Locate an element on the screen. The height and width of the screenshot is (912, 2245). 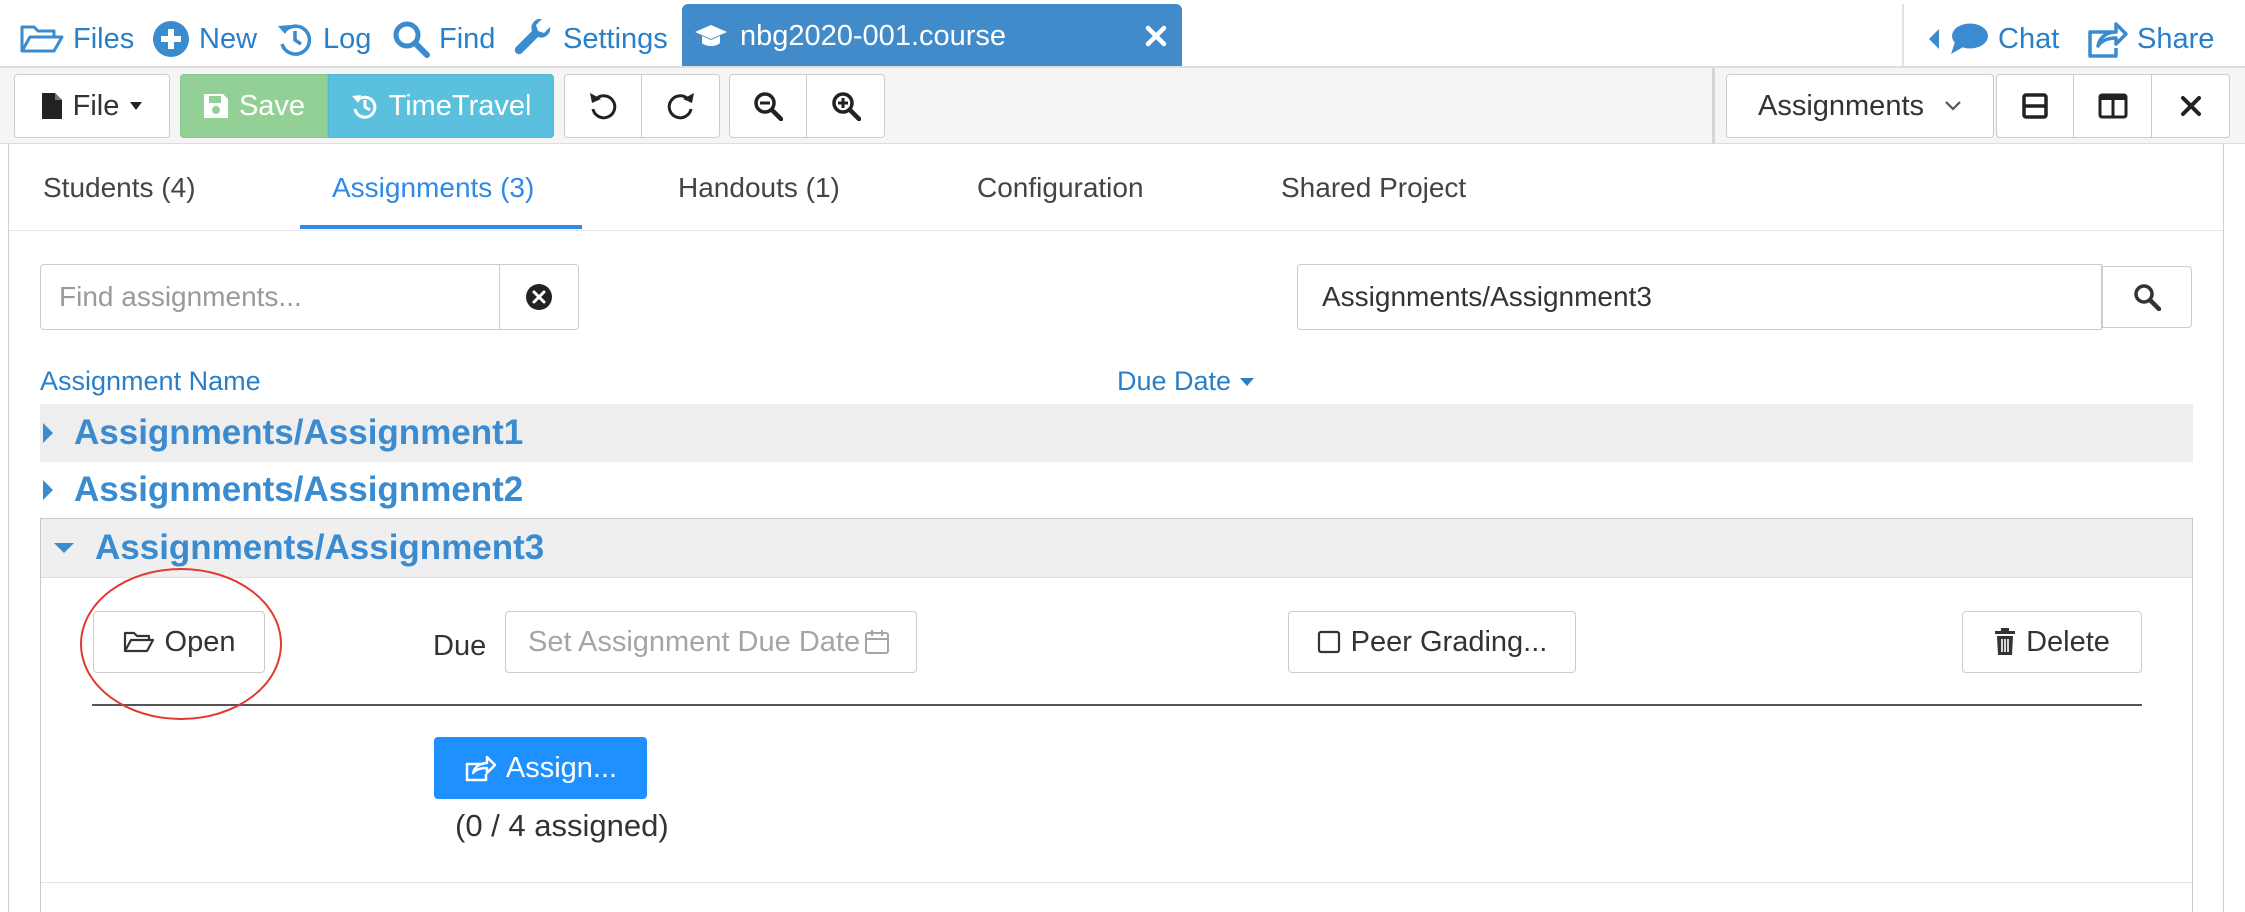
due-label: Due is located at coordinates (460, 646).